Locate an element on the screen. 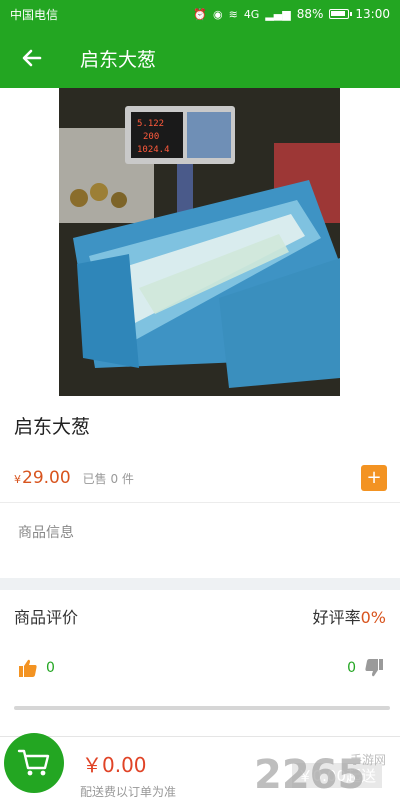 The width and height of the screenshot is (400, 800). dislike-count: 0 is located at coordinates (365, 668).